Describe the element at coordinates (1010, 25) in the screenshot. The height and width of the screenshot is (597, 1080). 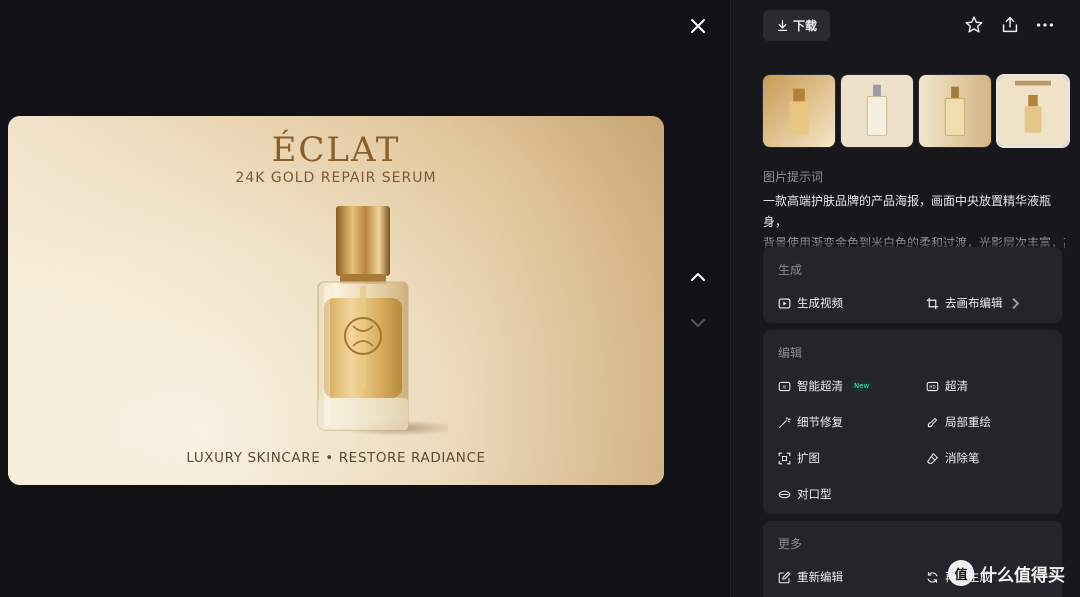
I see `share-icon` at that location.